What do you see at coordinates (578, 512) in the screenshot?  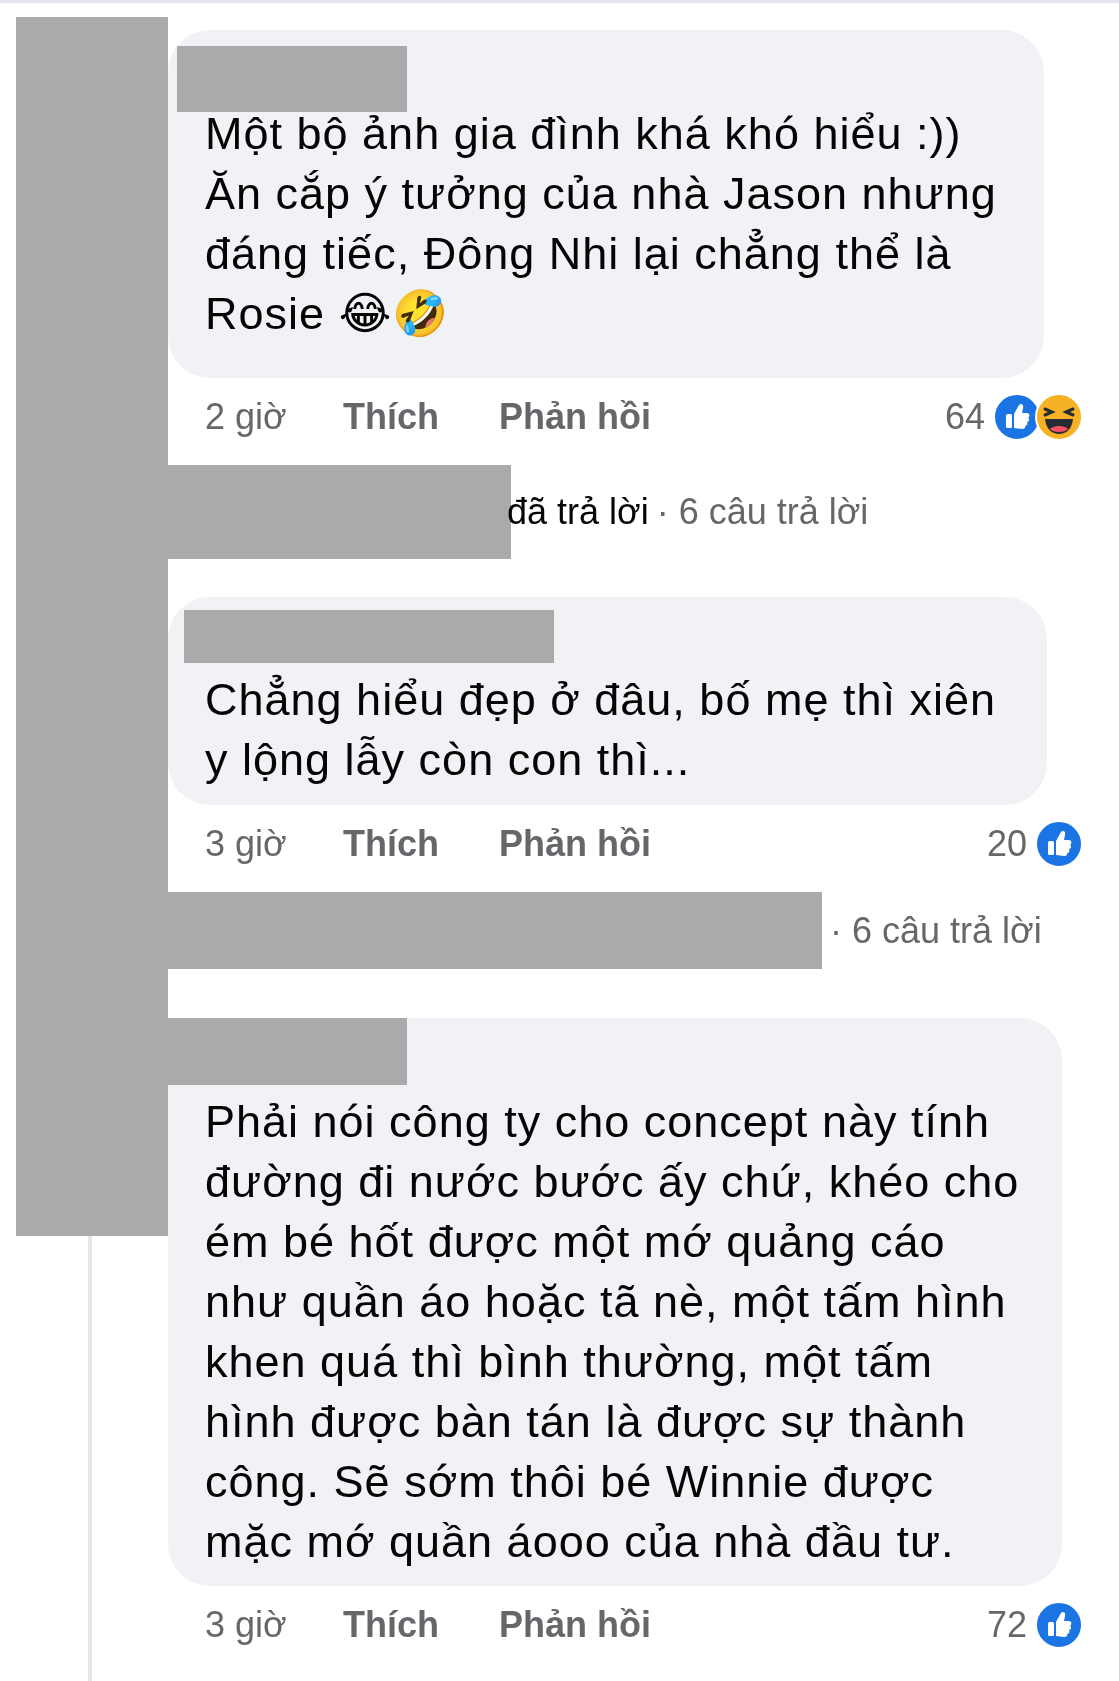 I see `replied-text: đã trả lời` at bounding box center [578, 512].